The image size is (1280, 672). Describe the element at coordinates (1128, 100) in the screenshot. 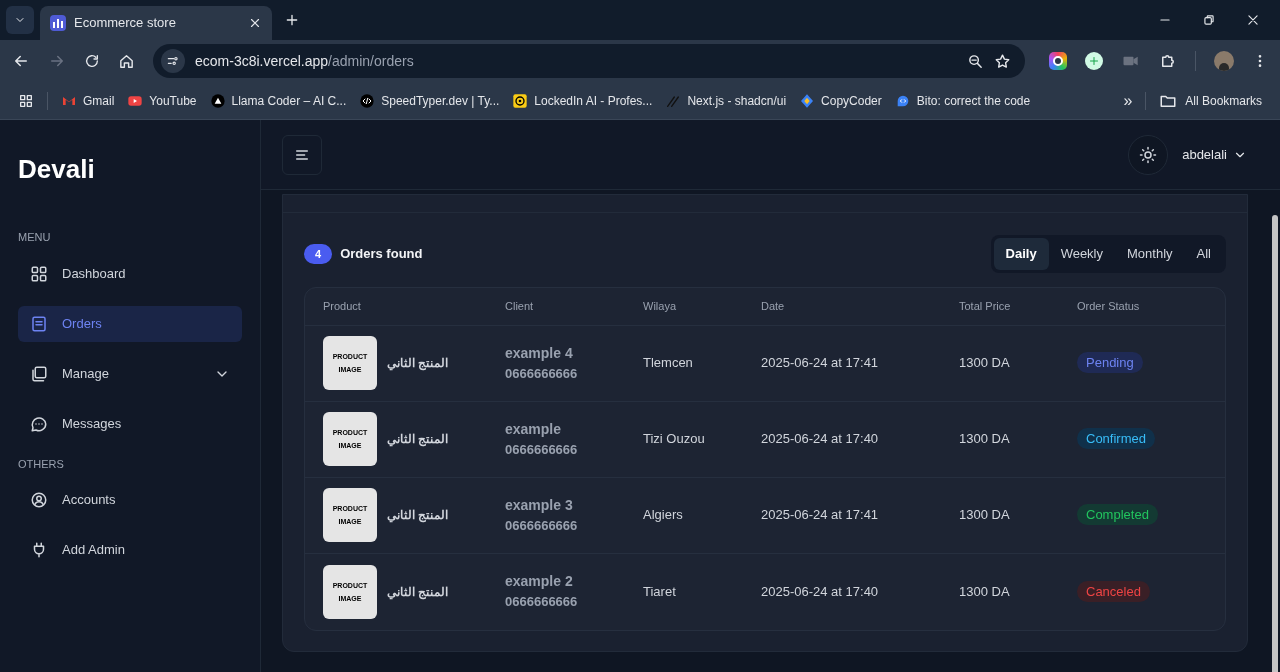

I see `bookmarks-overflow-button: »` at that location.